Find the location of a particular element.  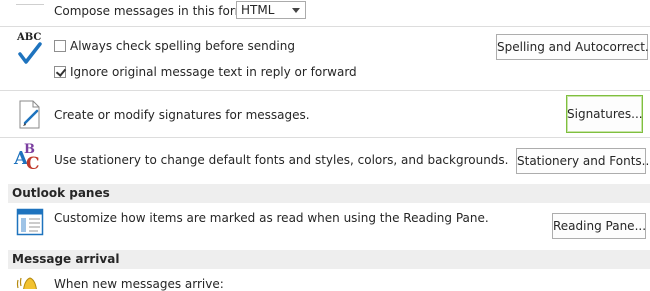

checkmark-icon is located at coordinates (61, 71).